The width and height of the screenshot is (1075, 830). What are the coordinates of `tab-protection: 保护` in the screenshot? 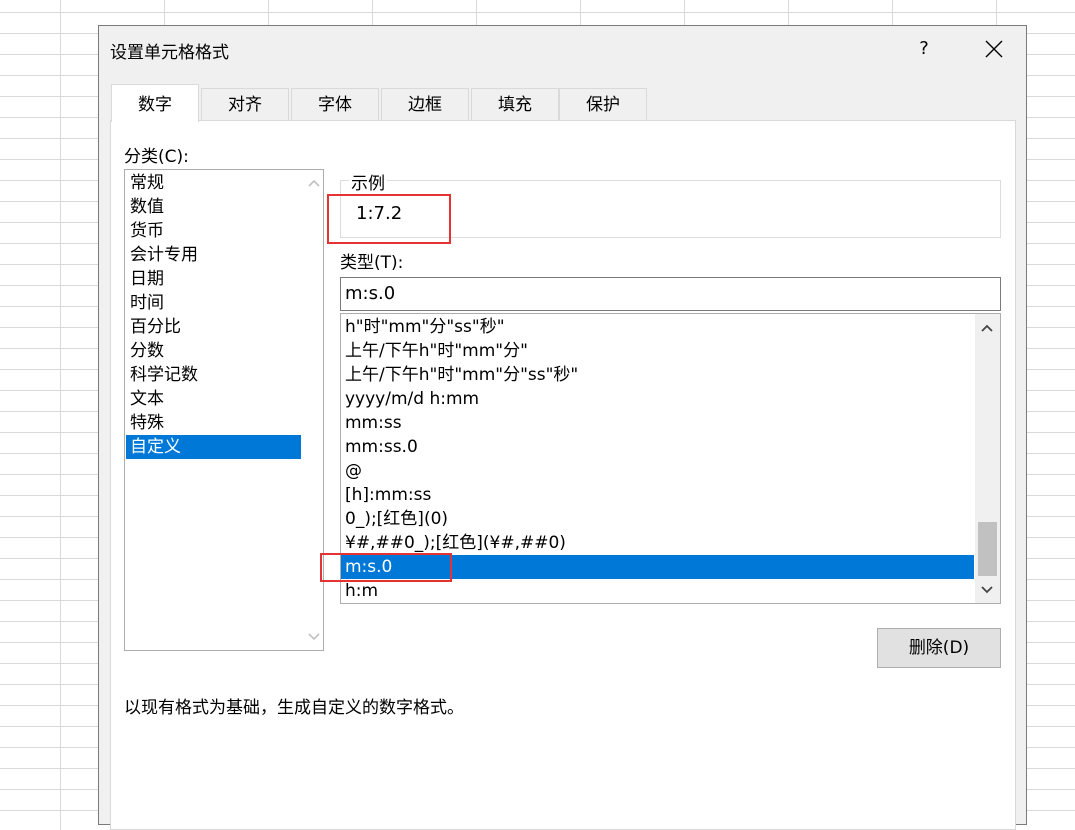 It's located at (603, 104).